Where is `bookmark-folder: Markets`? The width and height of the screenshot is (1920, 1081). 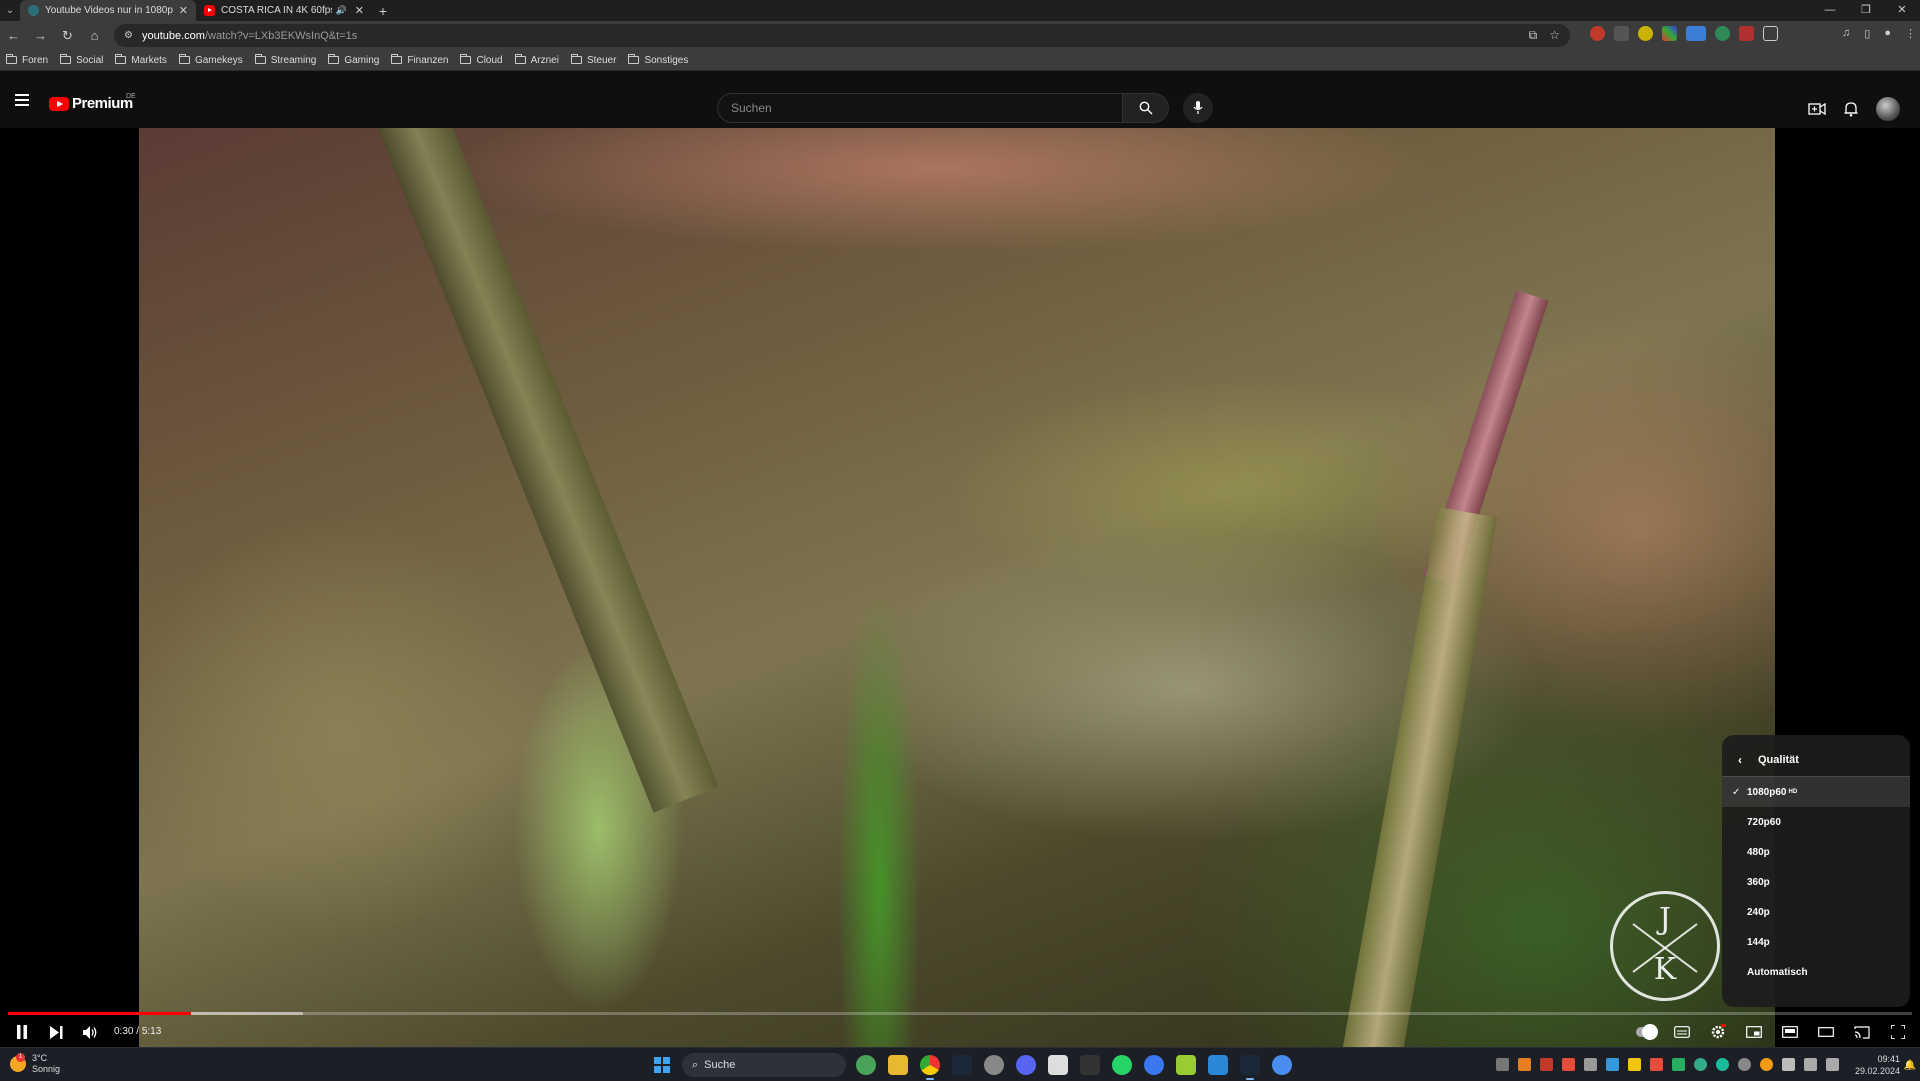
bookmark-folder: Markets is located at coordinates (141, 60).